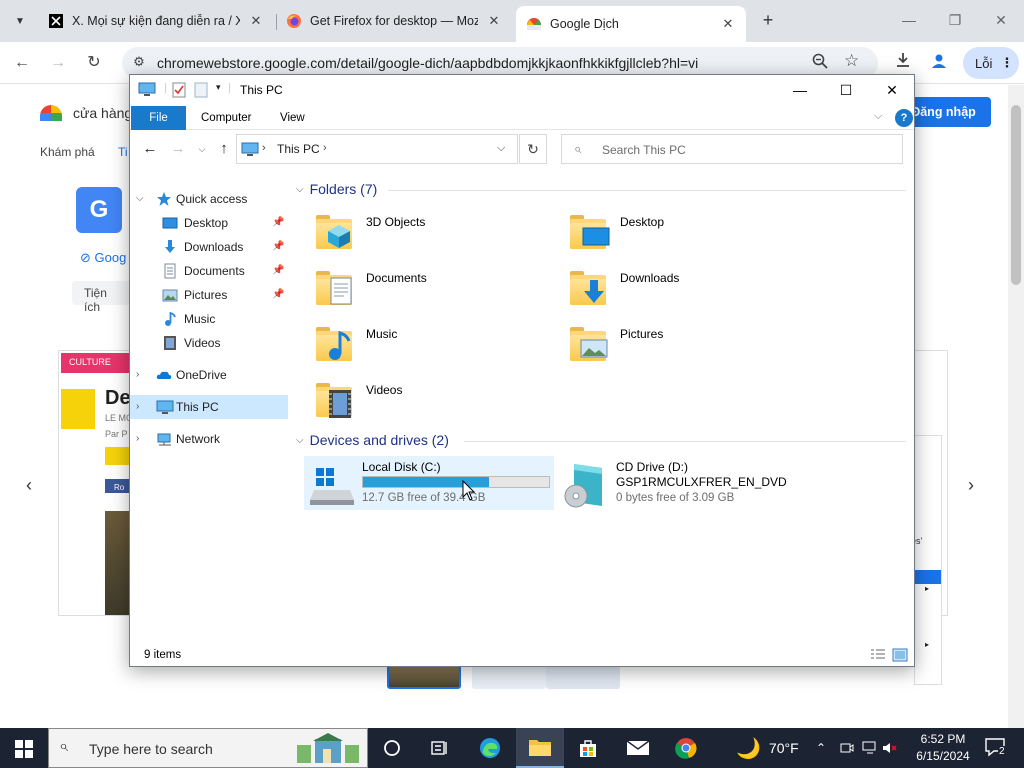  What do you see at coordinates (103, 297) in the screenshot?
I see `category-chip: Tiện ích` at bounding box center [103, 297].